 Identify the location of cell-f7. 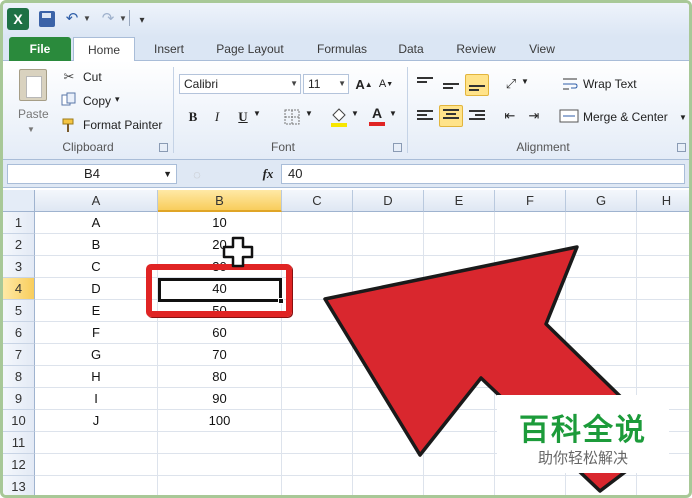
(530, 355).